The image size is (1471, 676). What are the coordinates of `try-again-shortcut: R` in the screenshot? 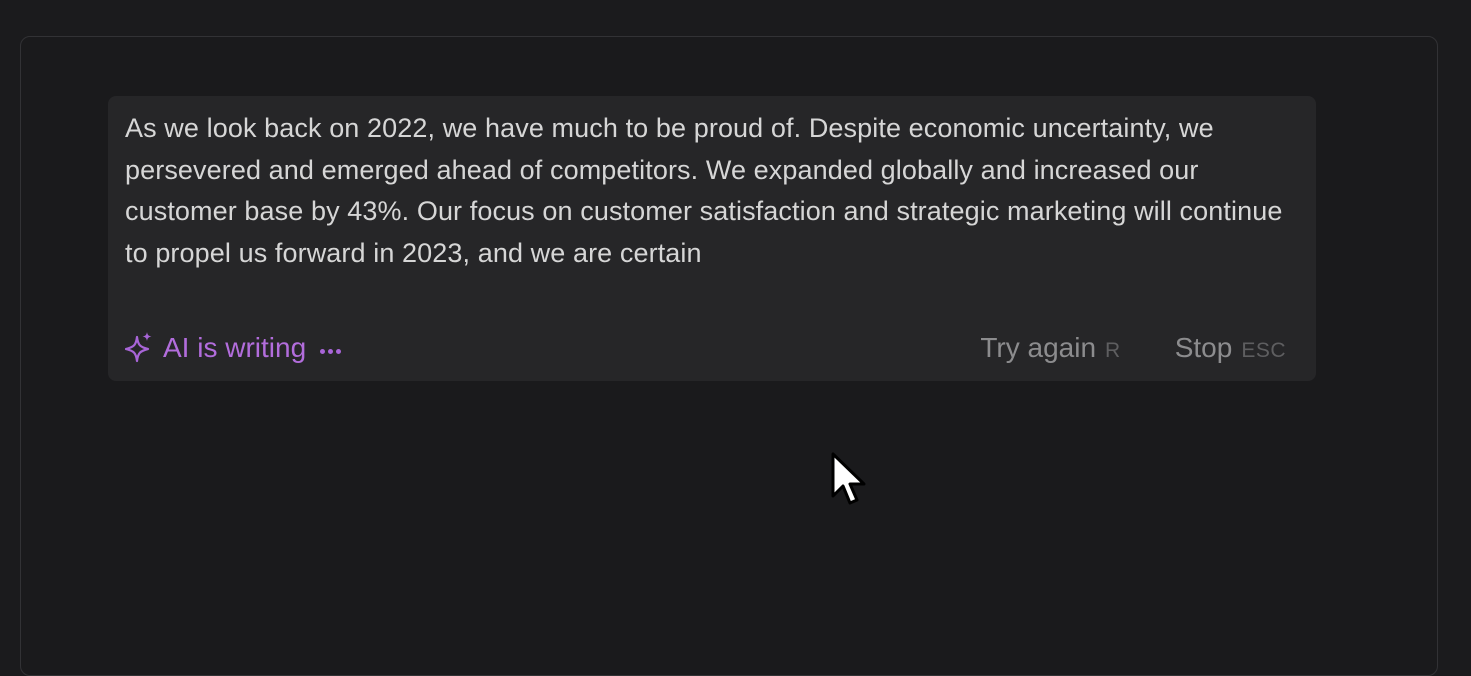 It's located at (1113, 350).